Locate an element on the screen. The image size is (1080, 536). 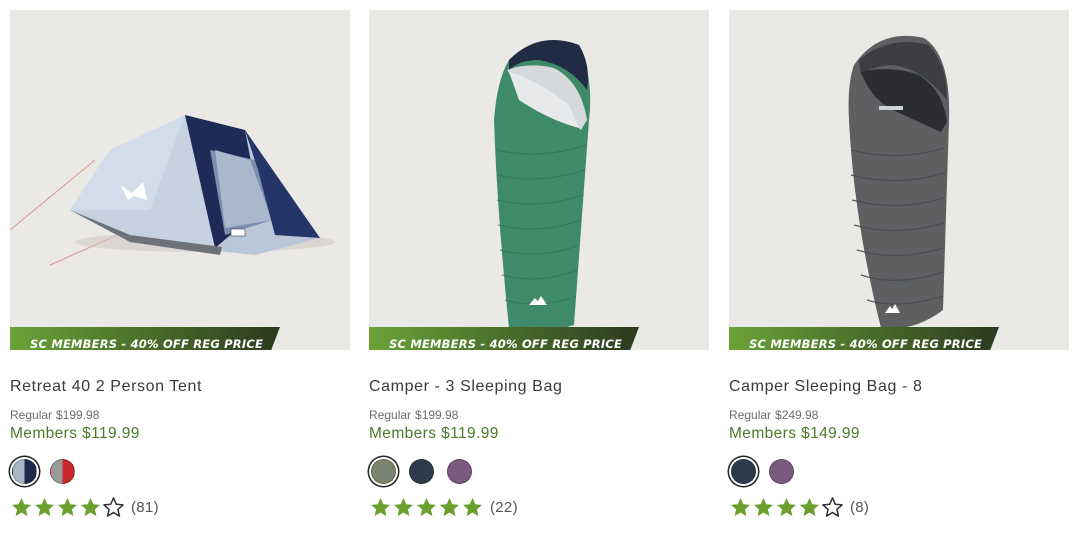
color-swatch-grey-red is located at coordinates (62, 471).